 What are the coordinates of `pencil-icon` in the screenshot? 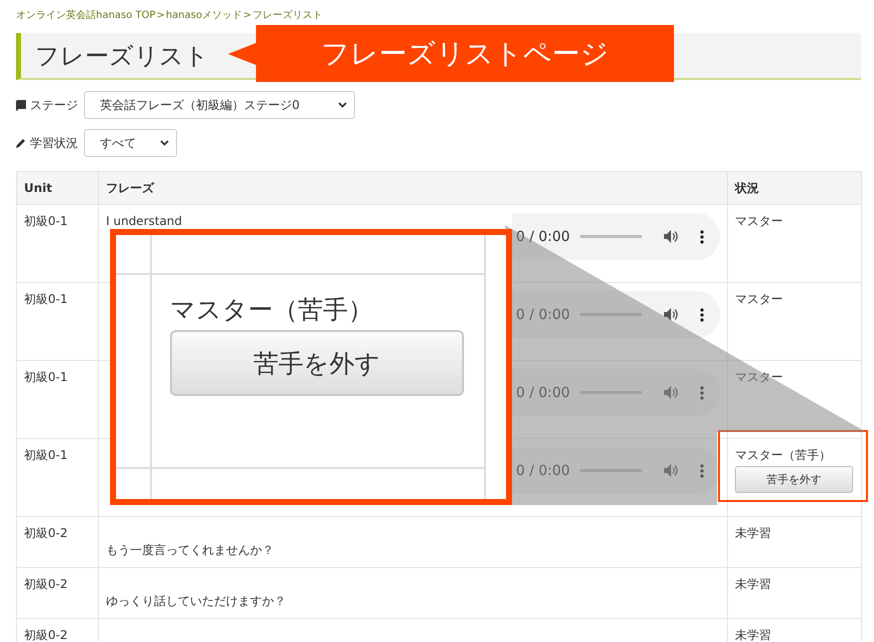 It's located at (21, 143).